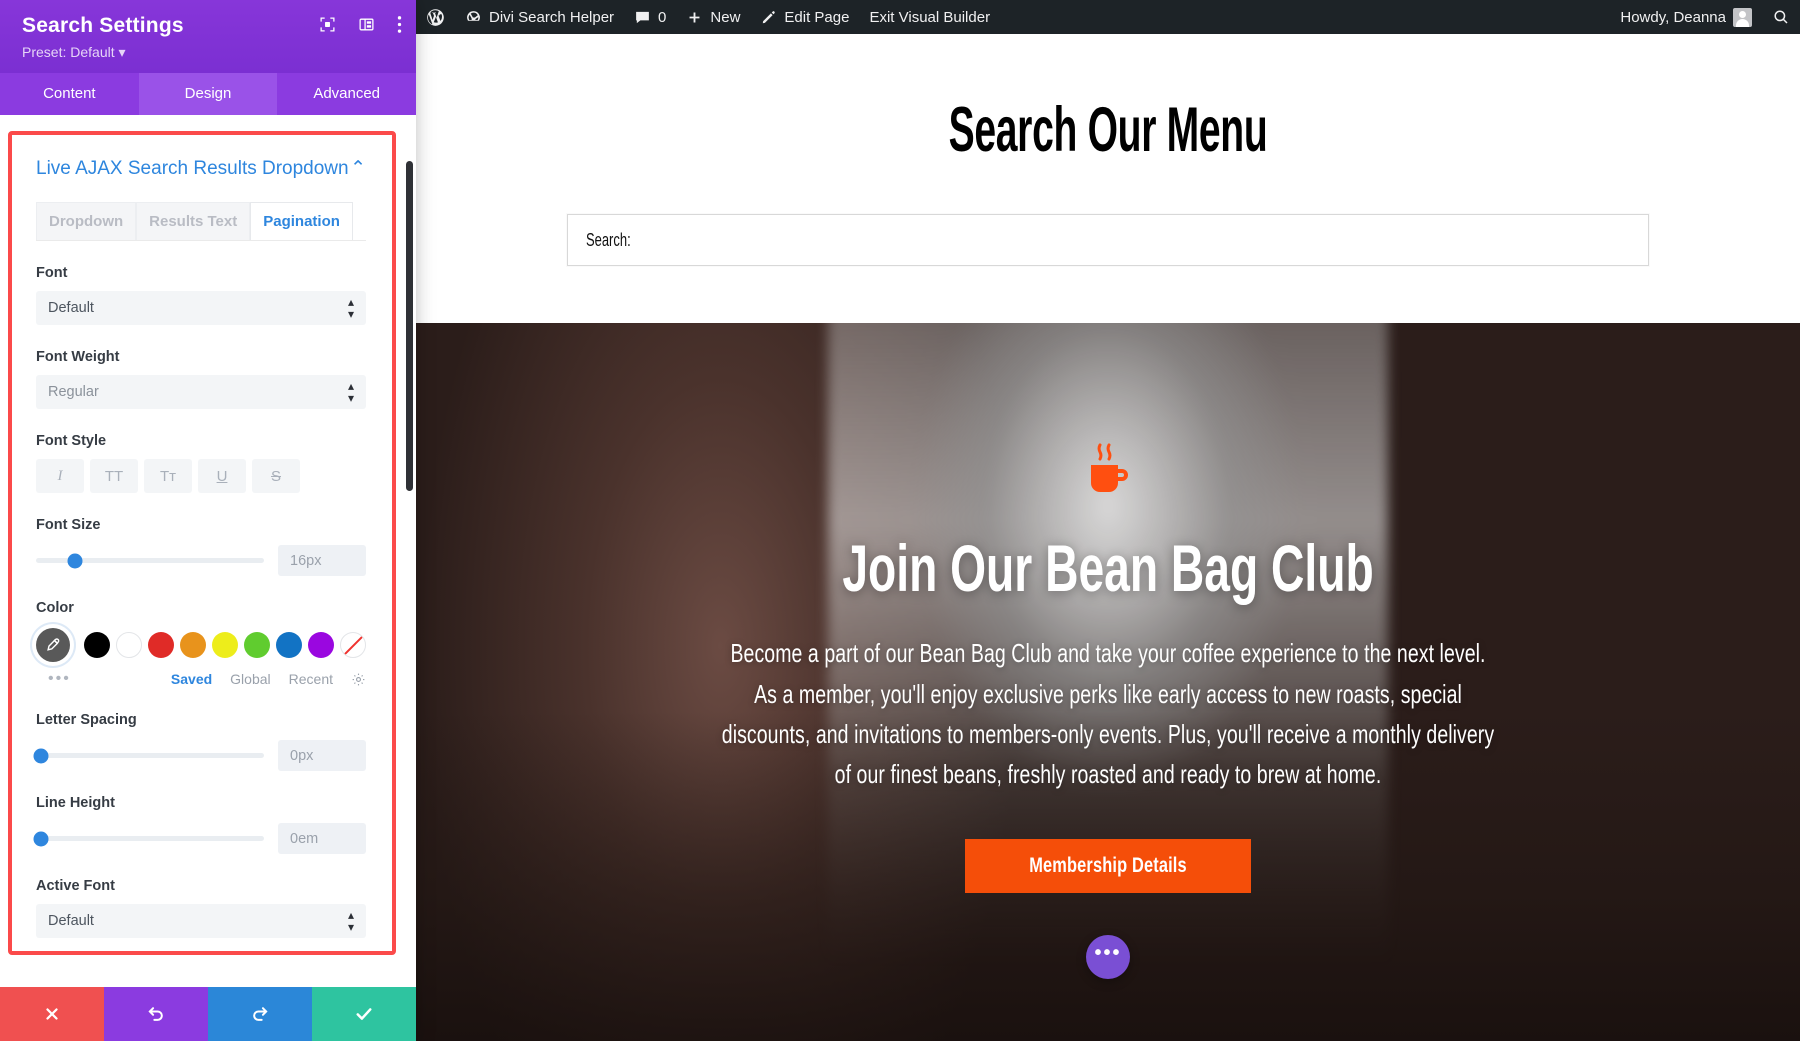  I want to click on swatch-black, so click(97, 645).